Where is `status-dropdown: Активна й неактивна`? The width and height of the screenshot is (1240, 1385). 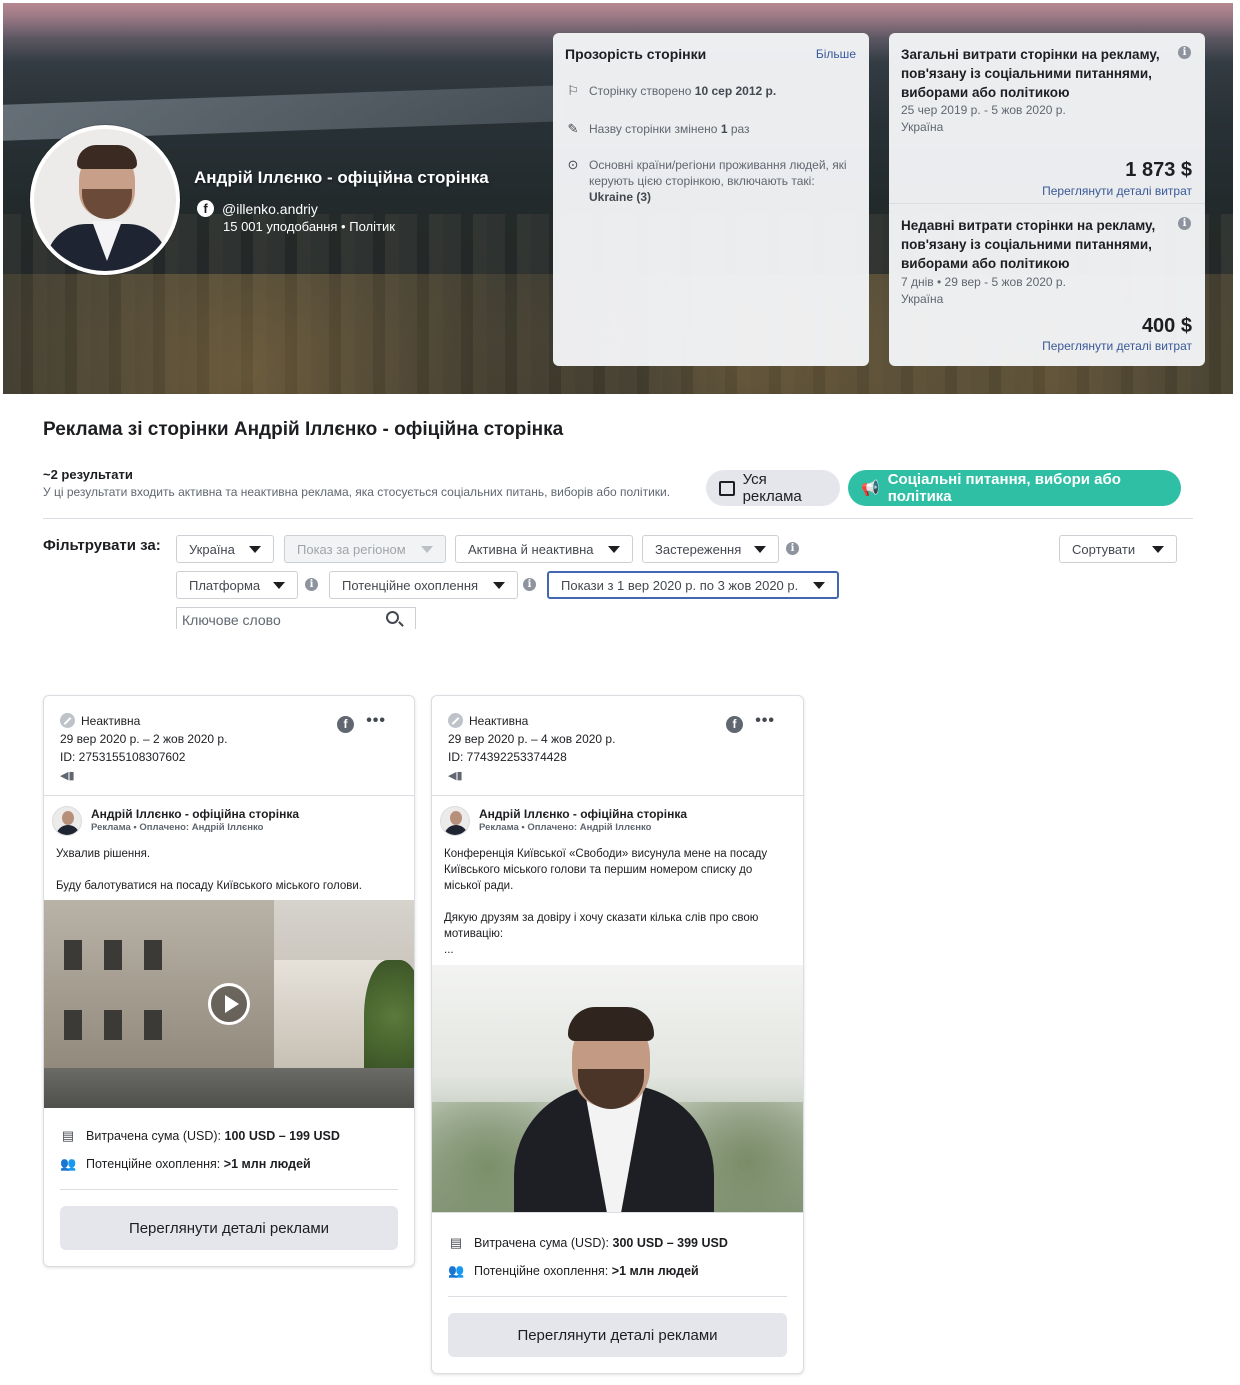
status-dropdown: Активна й неактивна is located at coordinates (544, 549).